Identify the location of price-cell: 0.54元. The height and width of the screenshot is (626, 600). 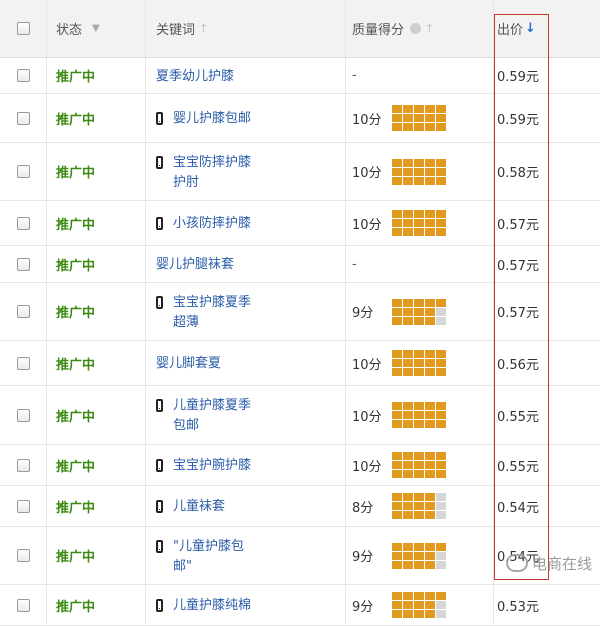
(520, 506).